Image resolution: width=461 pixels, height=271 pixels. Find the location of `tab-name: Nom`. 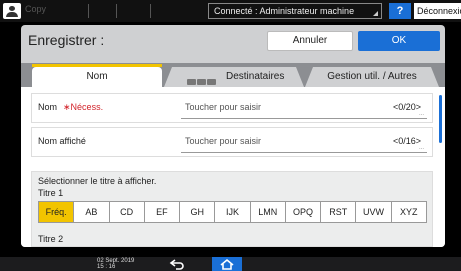

tab-name: Nom is located at coordinates (97, 75).